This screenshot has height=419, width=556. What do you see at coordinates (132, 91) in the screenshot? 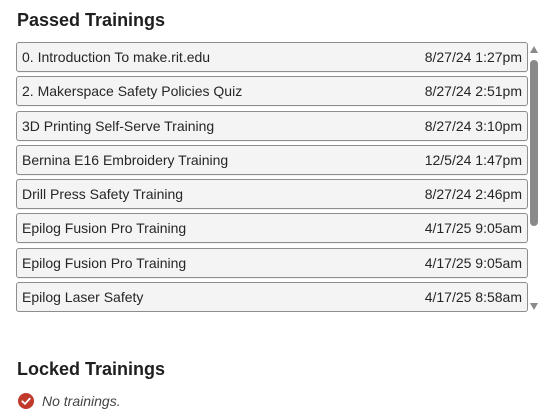
I see `training-name: 2. Makerspace Safety Policies Quiz` at bounding box center [132, 91].